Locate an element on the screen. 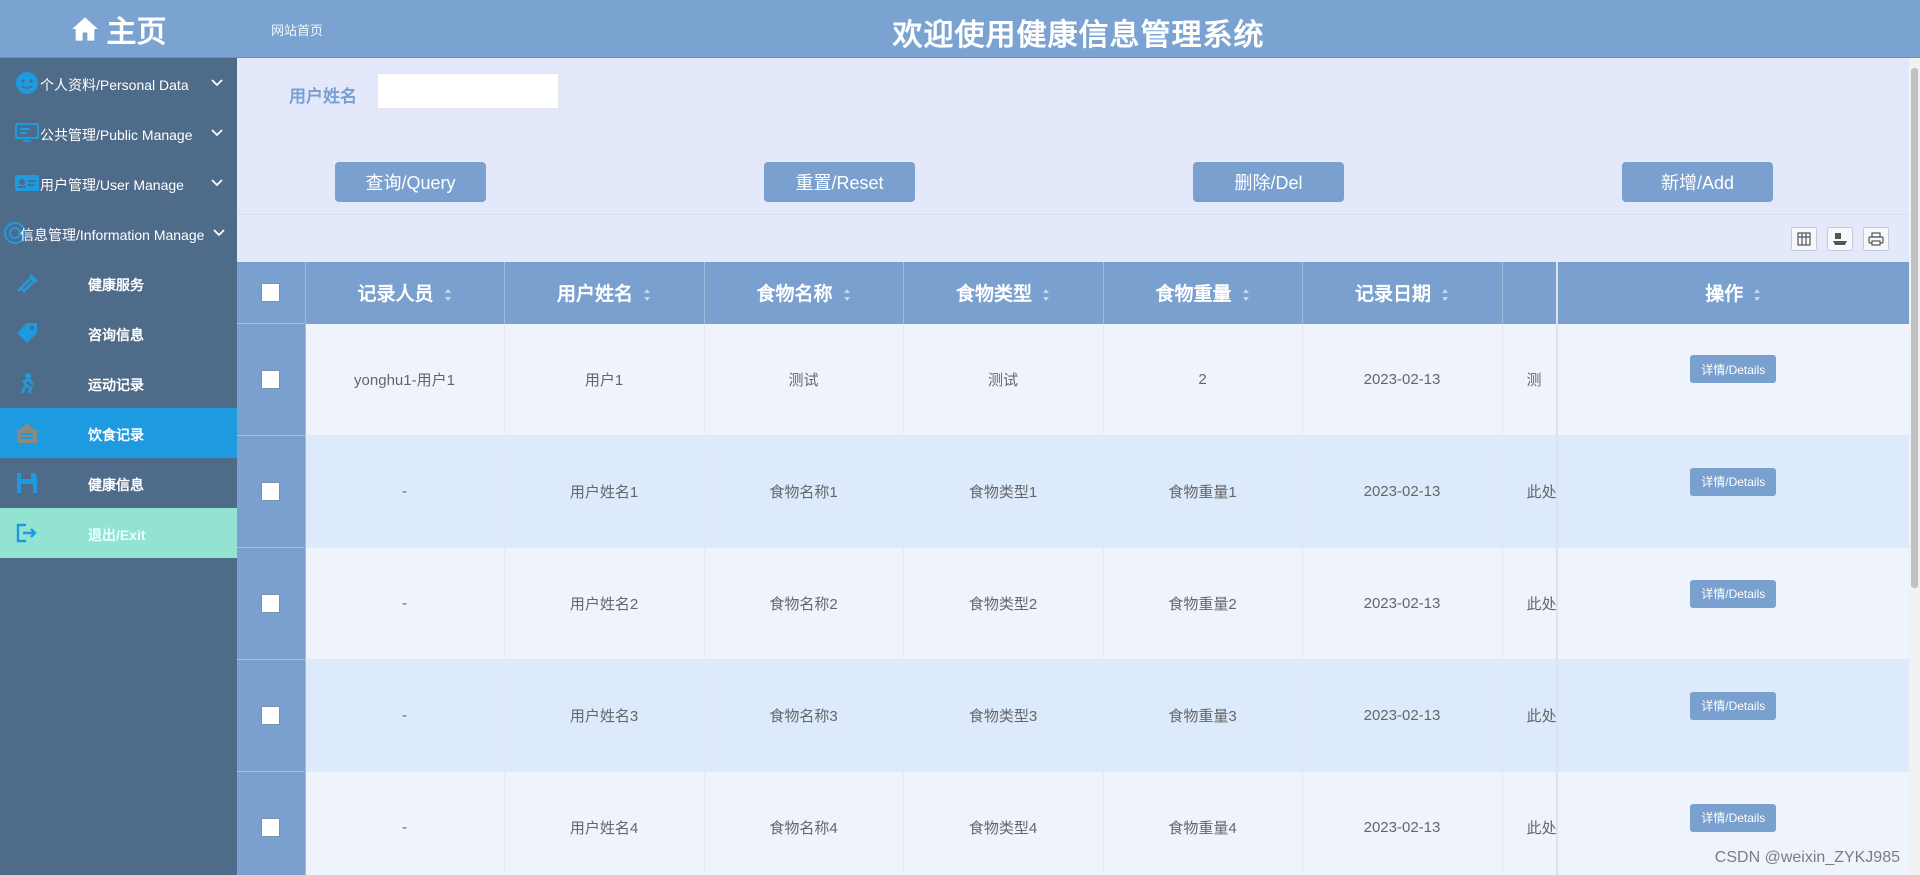  sidebar-item-label: 健康服务 is located at coordinates (116, 285).